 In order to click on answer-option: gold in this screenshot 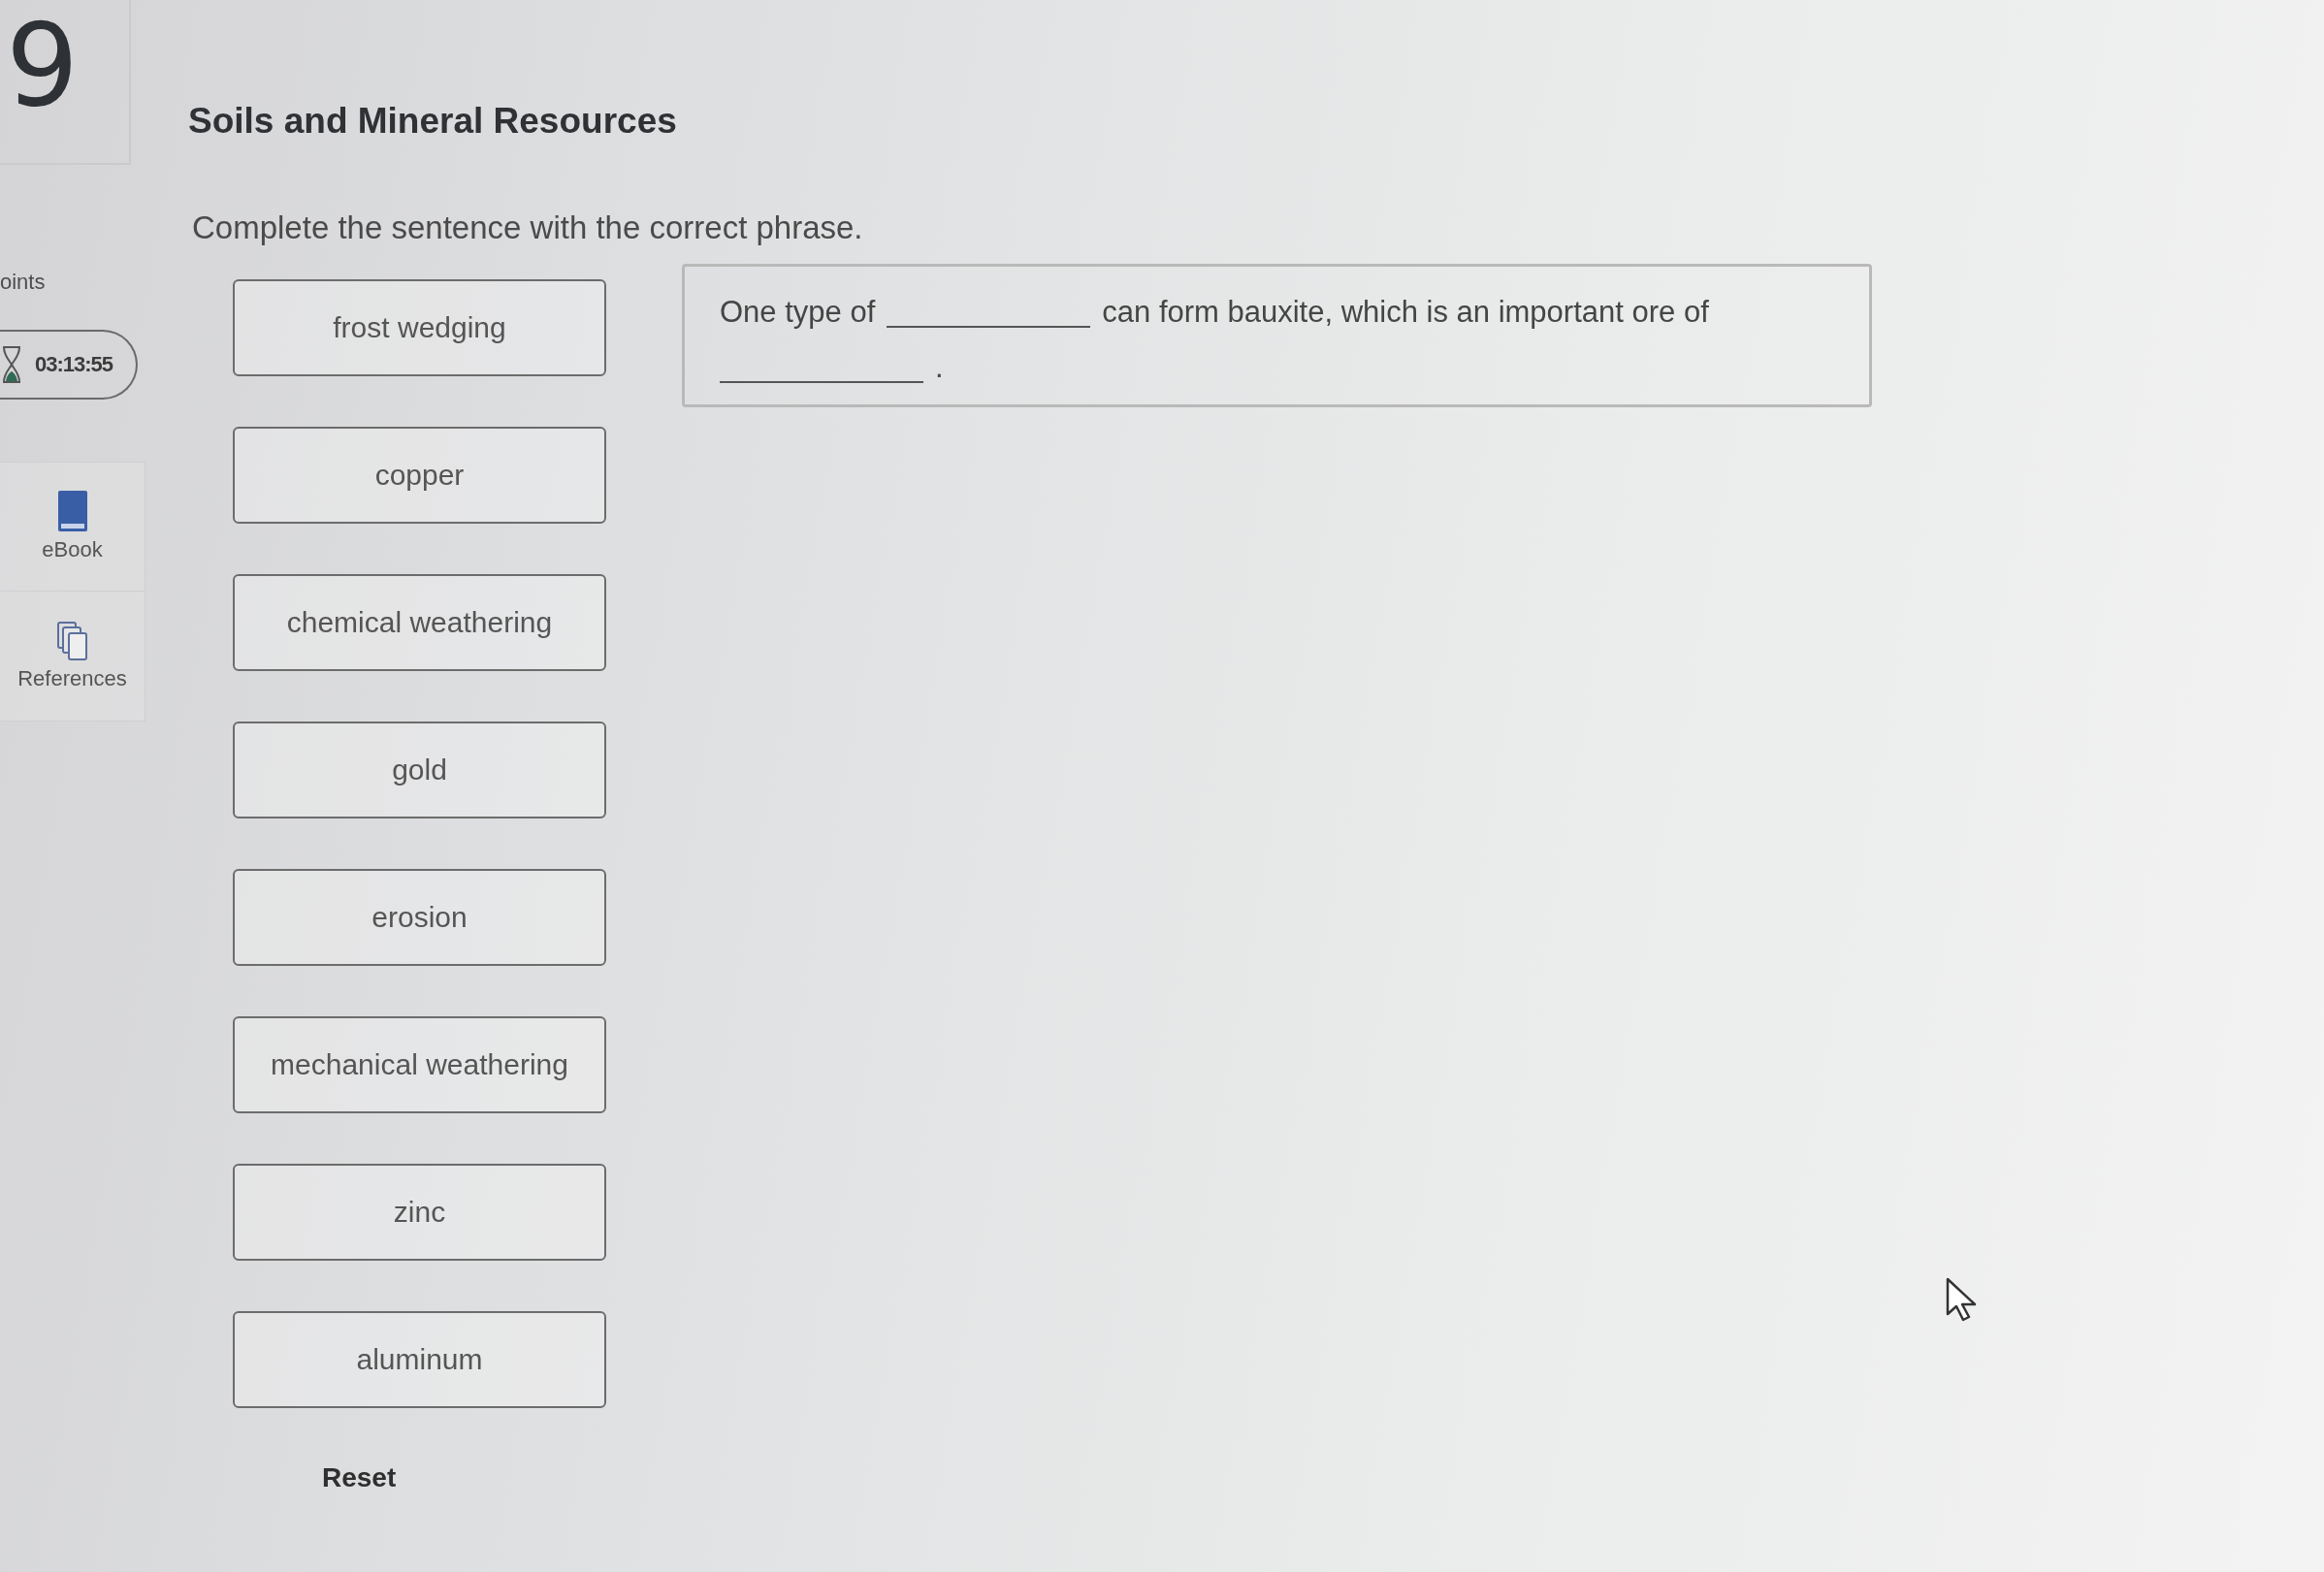, I will do `click(419, 770)`.